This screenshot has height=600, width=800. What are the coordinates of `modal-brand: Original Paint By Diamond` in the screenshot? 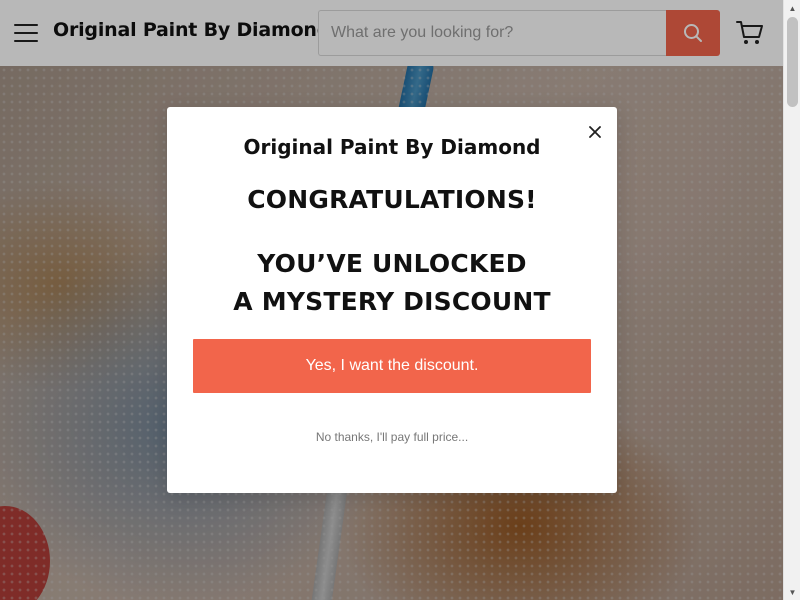 It's located at (392, 147).